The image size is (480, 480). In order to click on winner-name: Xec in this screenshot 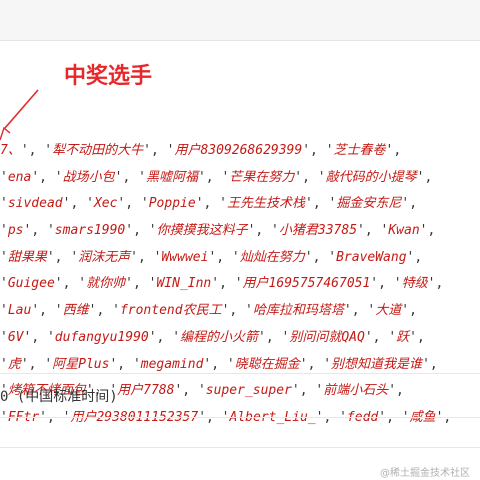, I will do `click(105, 204)`.